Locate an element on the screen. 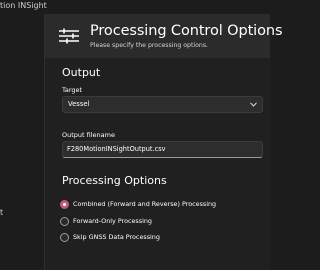 Image resolution: width=320 pixels, height=270 pixels. left-pane: t is located at coordinates (22, 142).